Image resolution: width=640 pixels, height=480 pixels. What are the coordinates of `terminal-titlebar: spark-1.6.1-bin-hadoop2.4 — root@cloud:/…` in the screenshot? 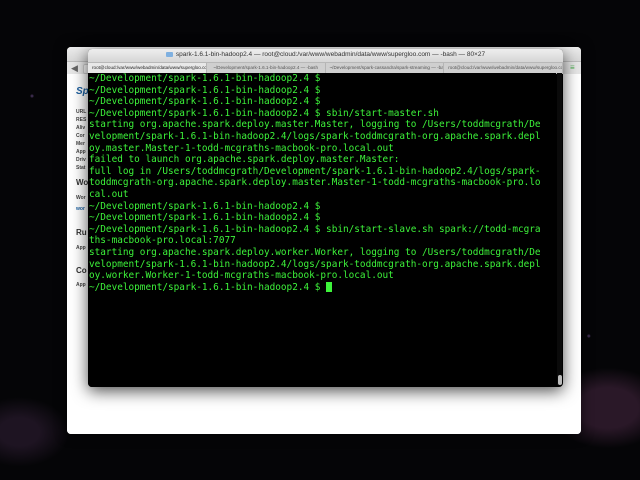 It's located at (325, 56).